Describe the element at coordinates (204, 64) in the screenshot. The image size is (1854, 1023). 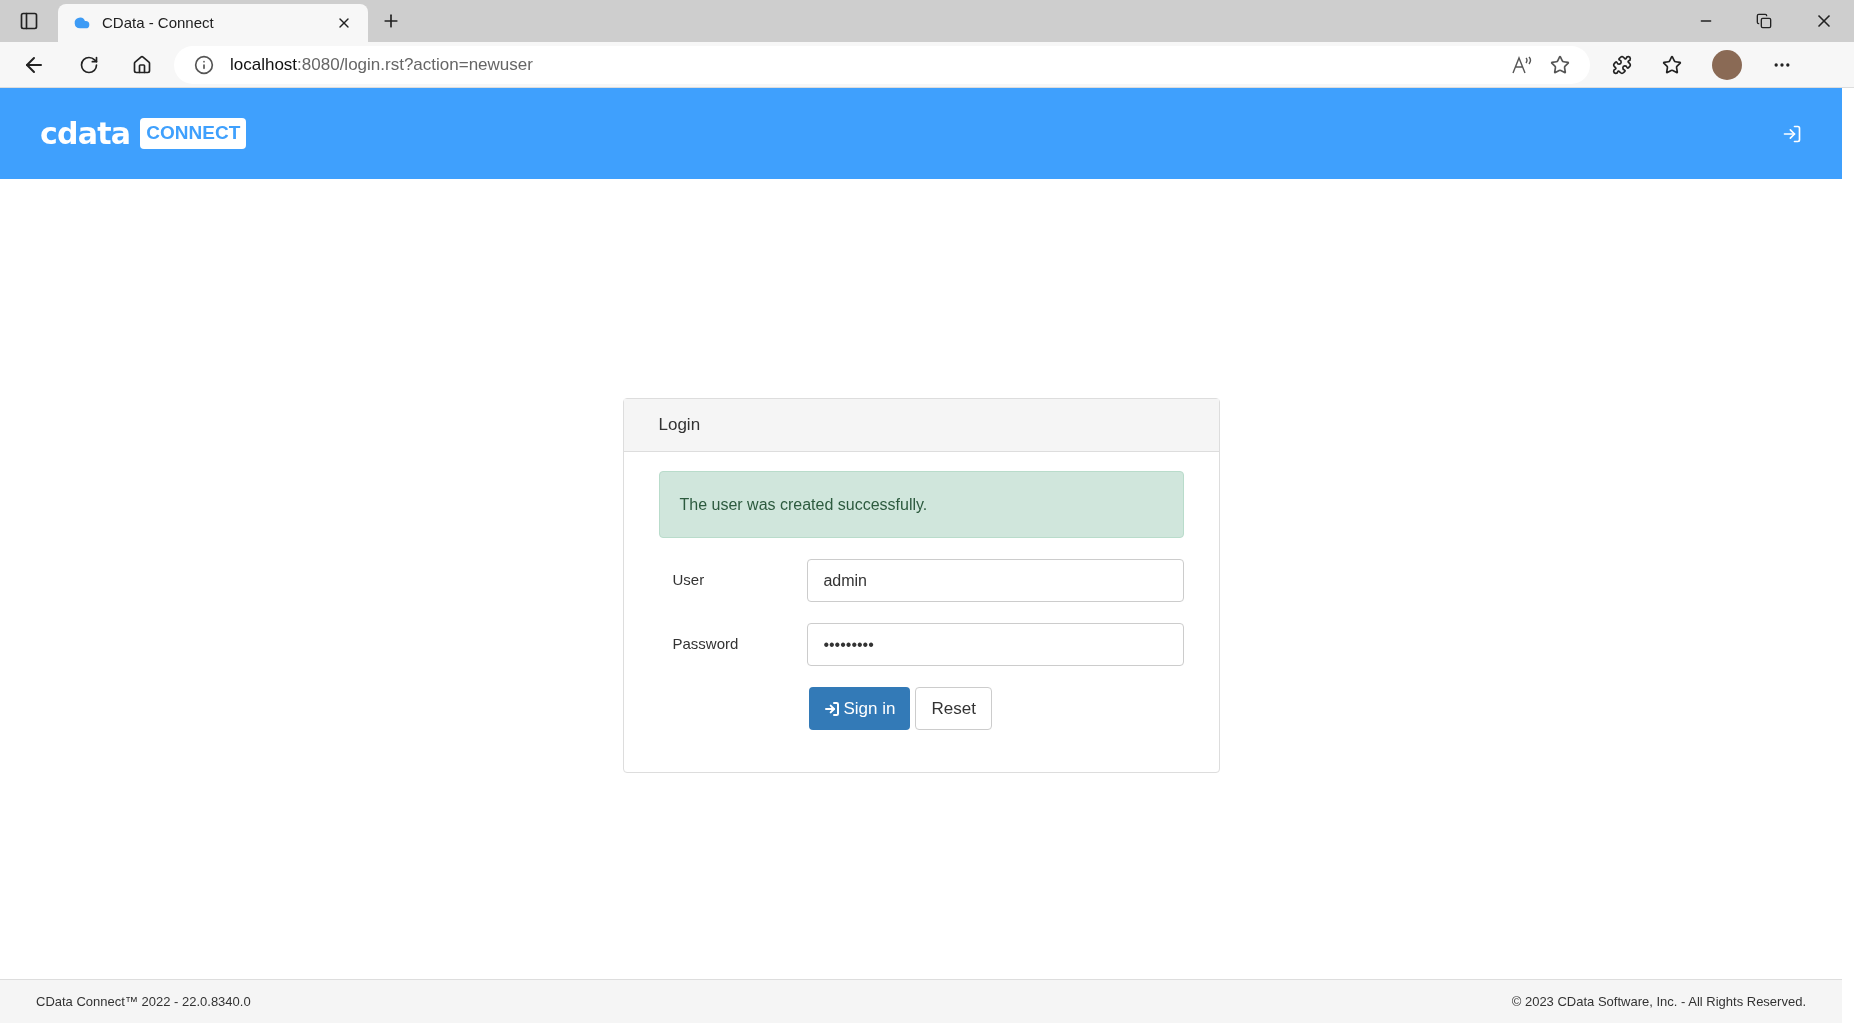
I see `info-icon` at that location.